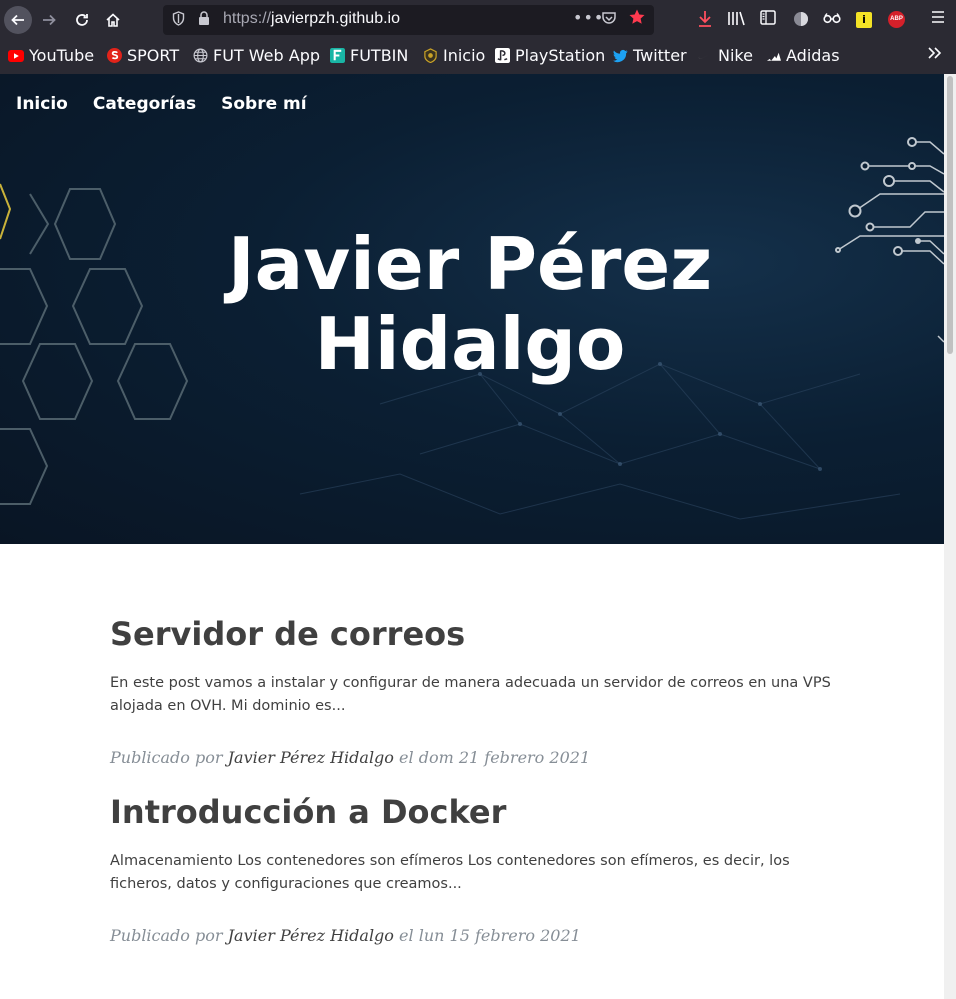 Image resolution: width=956 pixels, height=999 pixels. What do you see at coordinates (62, 55) in the screenshot?
I see `bookmark-label: YouTube` at bounding box center [62, 55].